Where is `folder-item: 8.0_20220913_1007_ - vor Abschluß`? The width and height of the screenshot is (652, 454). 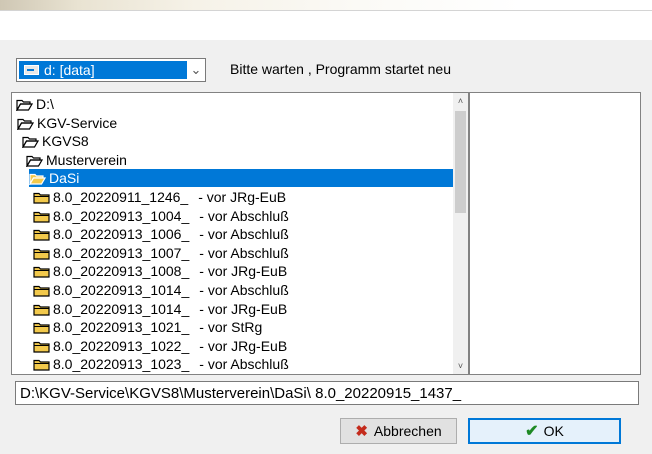
folder-item: 8.0_20220913_1007_ - vor Abschluß is located at coordinates (161, 253).